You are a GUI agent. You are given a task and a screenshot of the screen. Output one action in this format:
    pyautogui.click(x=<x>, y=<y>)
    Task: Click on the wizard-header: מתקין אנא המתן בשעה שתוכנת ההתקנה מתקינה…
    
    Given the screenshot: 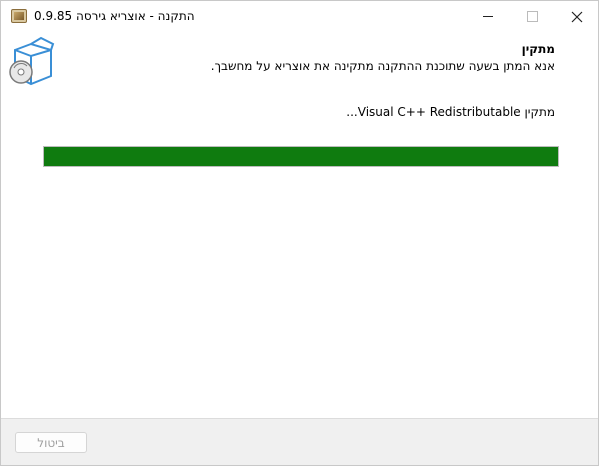 What is the action you would take?
    pyautogui.click(x=299, y=64)
    